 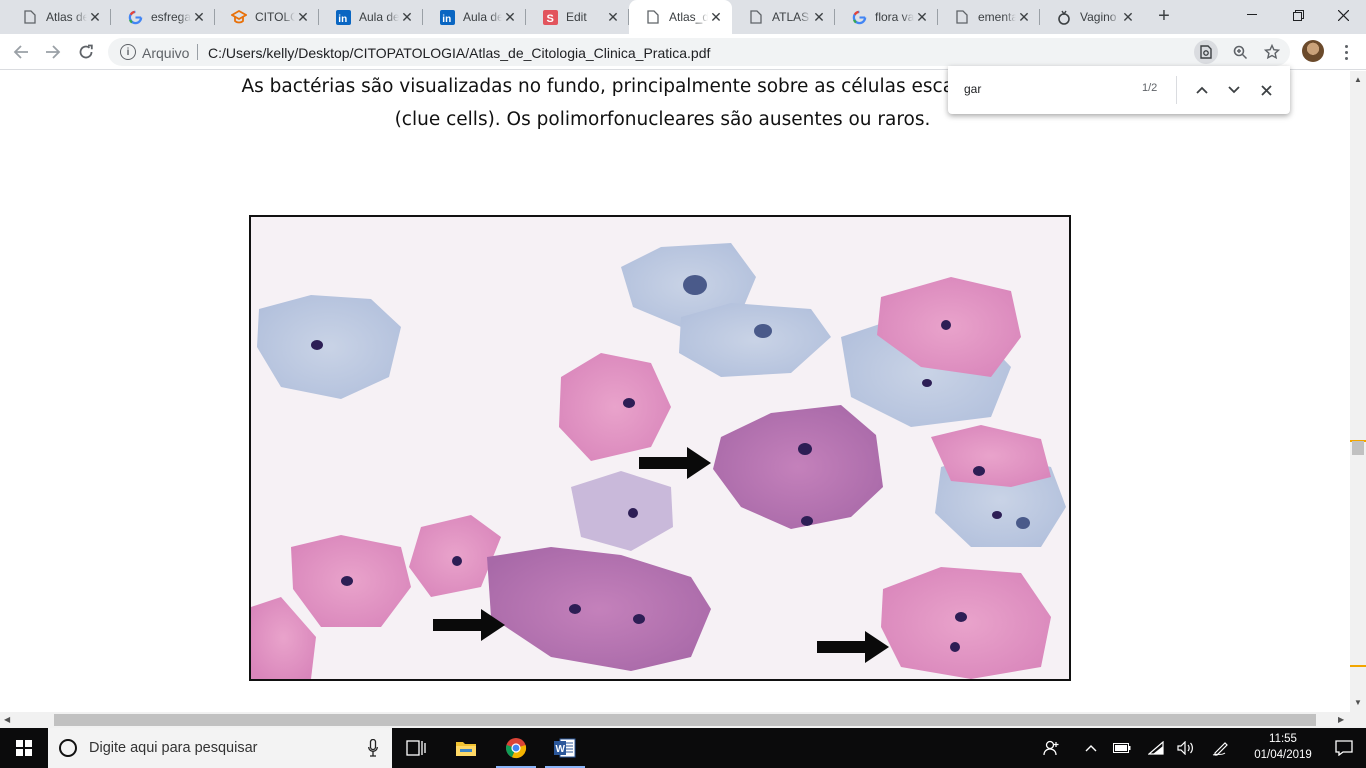 I want to click on tab-flora: flora va ✕, so click(x=886, y=17).